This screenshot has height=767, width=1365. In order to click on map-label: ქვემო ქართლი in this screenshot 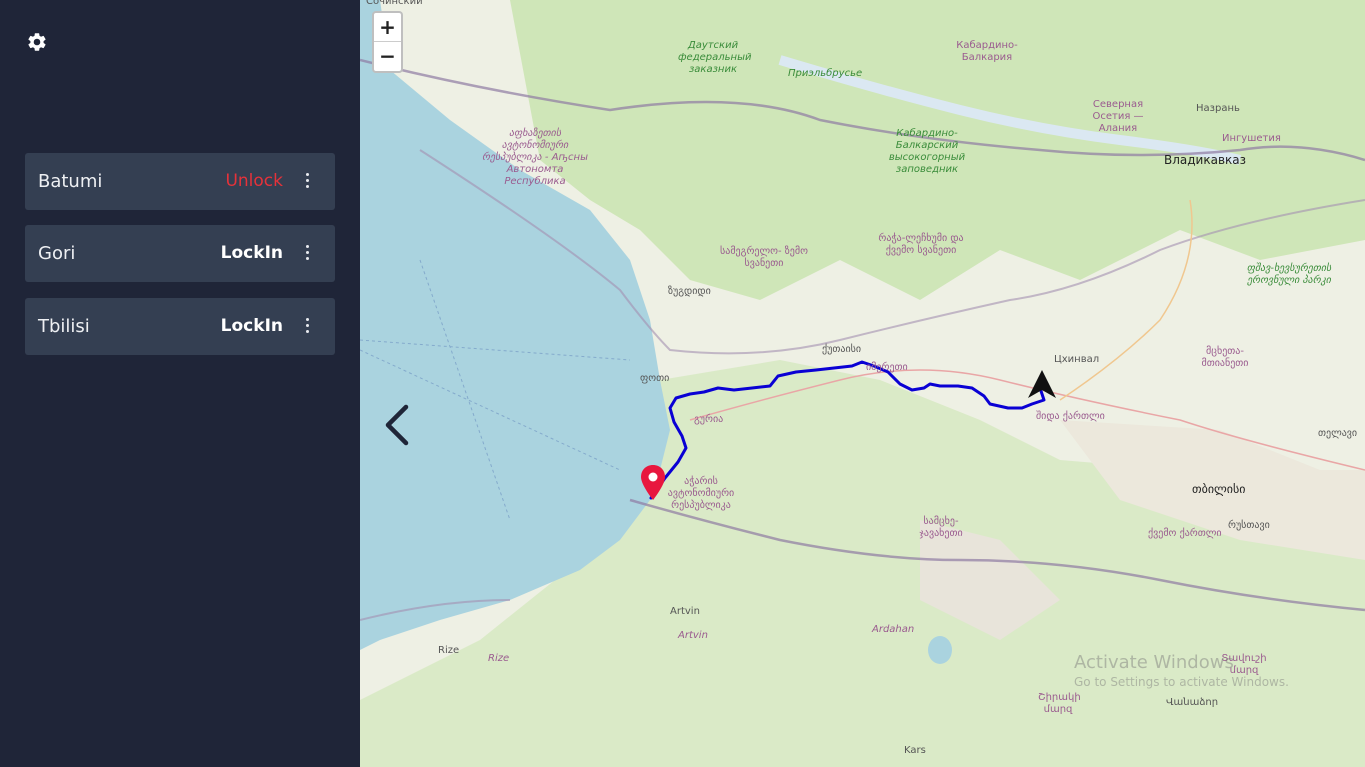, I will do `click(1185, 533)`.